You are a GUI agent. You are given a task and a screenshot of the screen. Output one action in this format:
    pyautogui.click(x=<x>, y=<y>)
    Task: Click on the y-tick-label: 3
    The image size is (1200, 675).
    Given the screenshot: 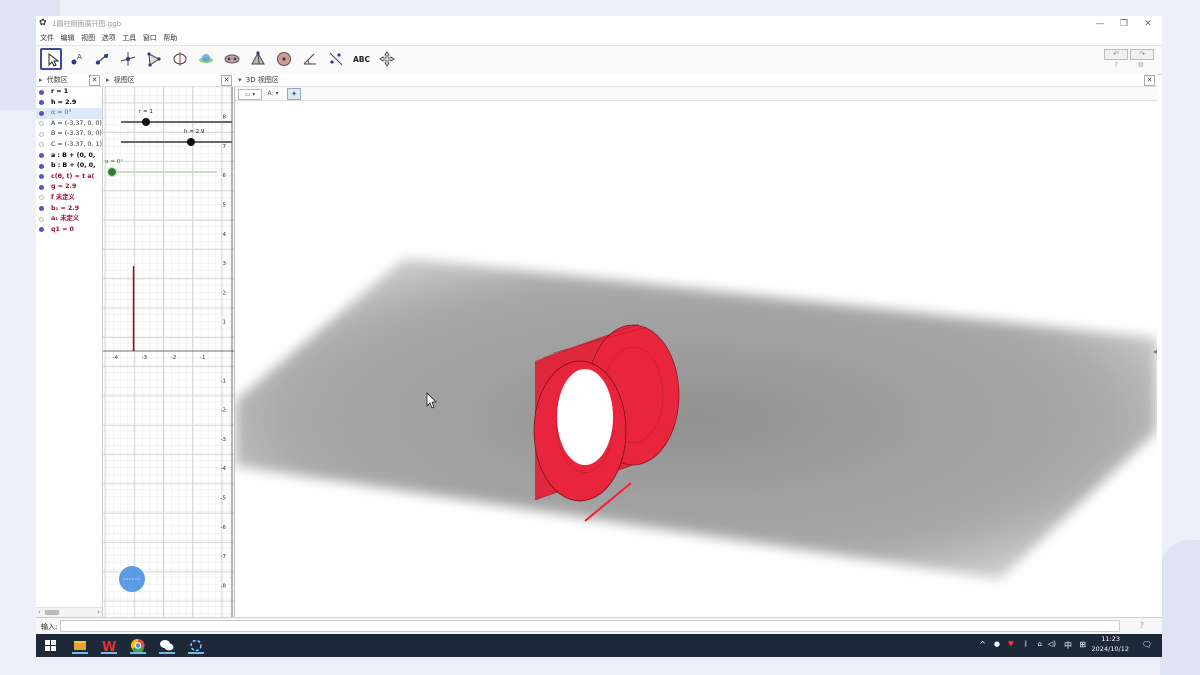 What is the action you would take?
    pyautogui.click(x=225, y=264)
    